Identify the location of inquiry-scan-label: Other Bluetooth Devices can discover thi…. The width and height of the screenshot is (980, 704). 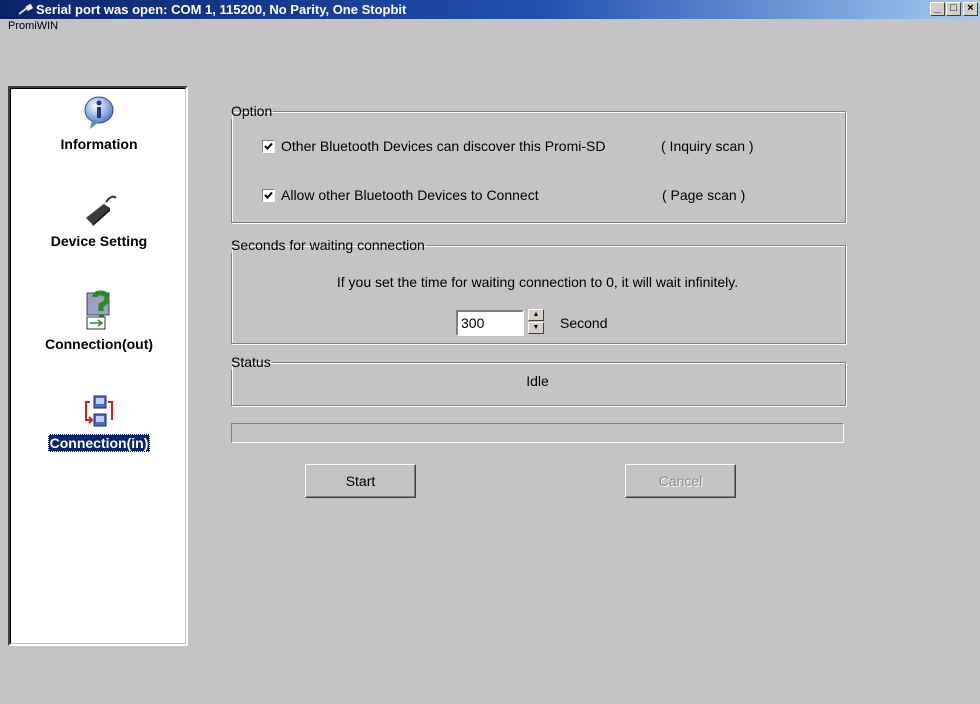
(443, 146).